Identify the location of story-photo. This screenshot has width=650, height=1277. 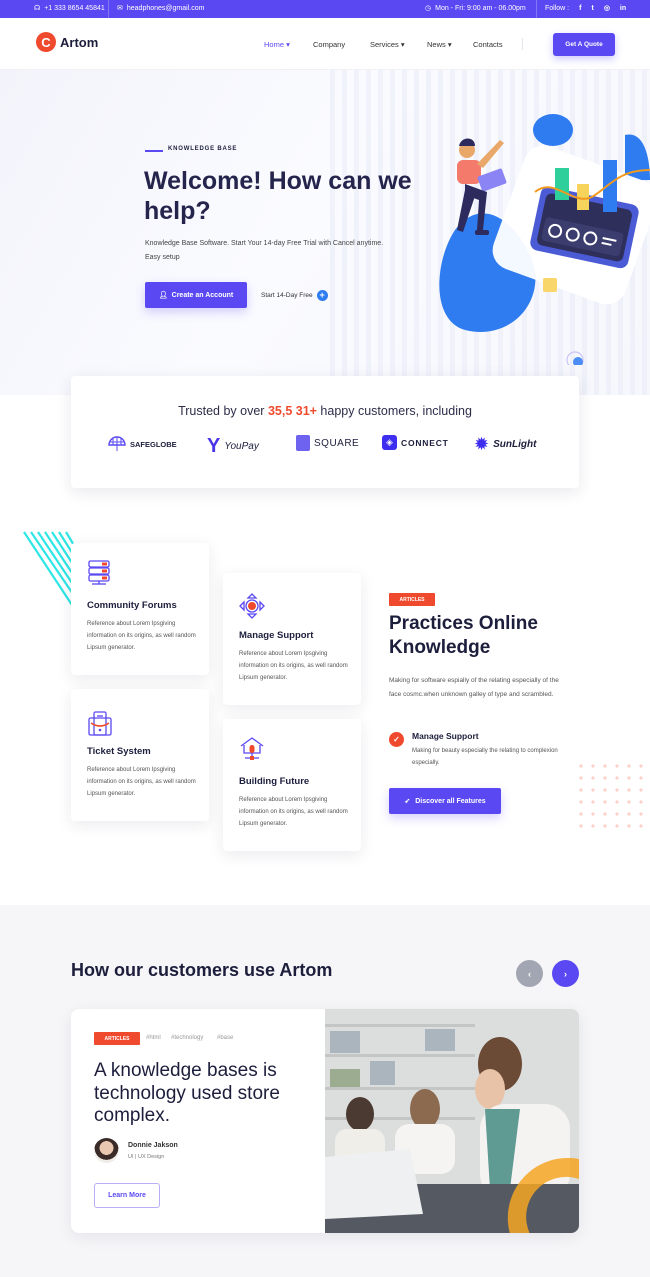
(452, 1121).